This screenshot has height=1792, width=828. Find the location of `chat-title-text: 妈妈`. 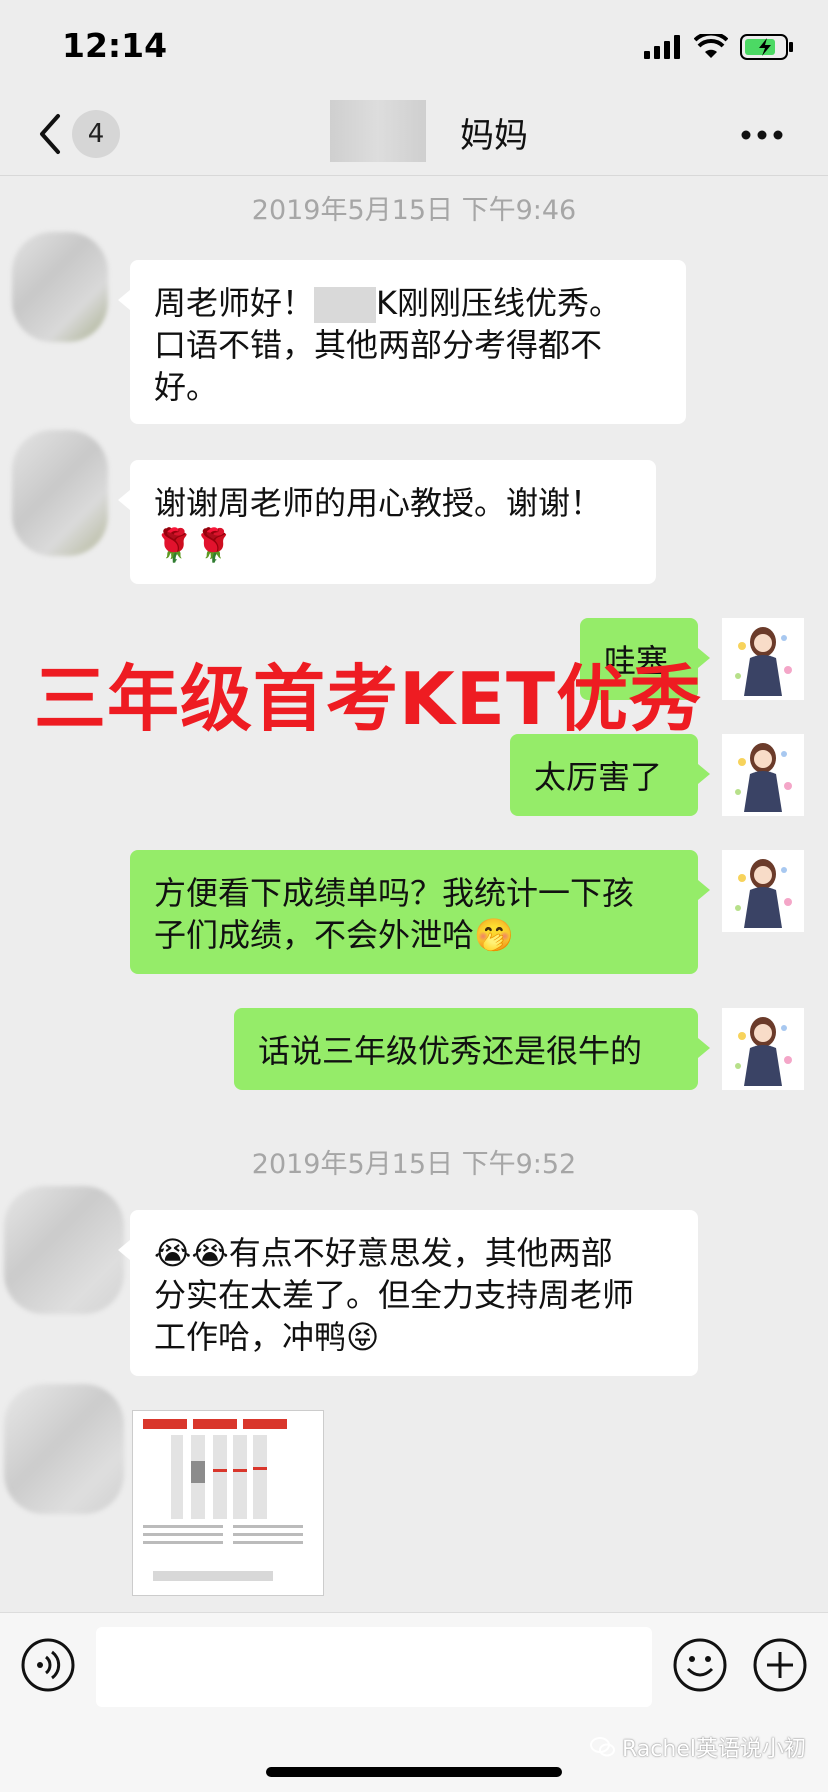

chat-title-text: 妈妈 is located at coordinates (494, 136).